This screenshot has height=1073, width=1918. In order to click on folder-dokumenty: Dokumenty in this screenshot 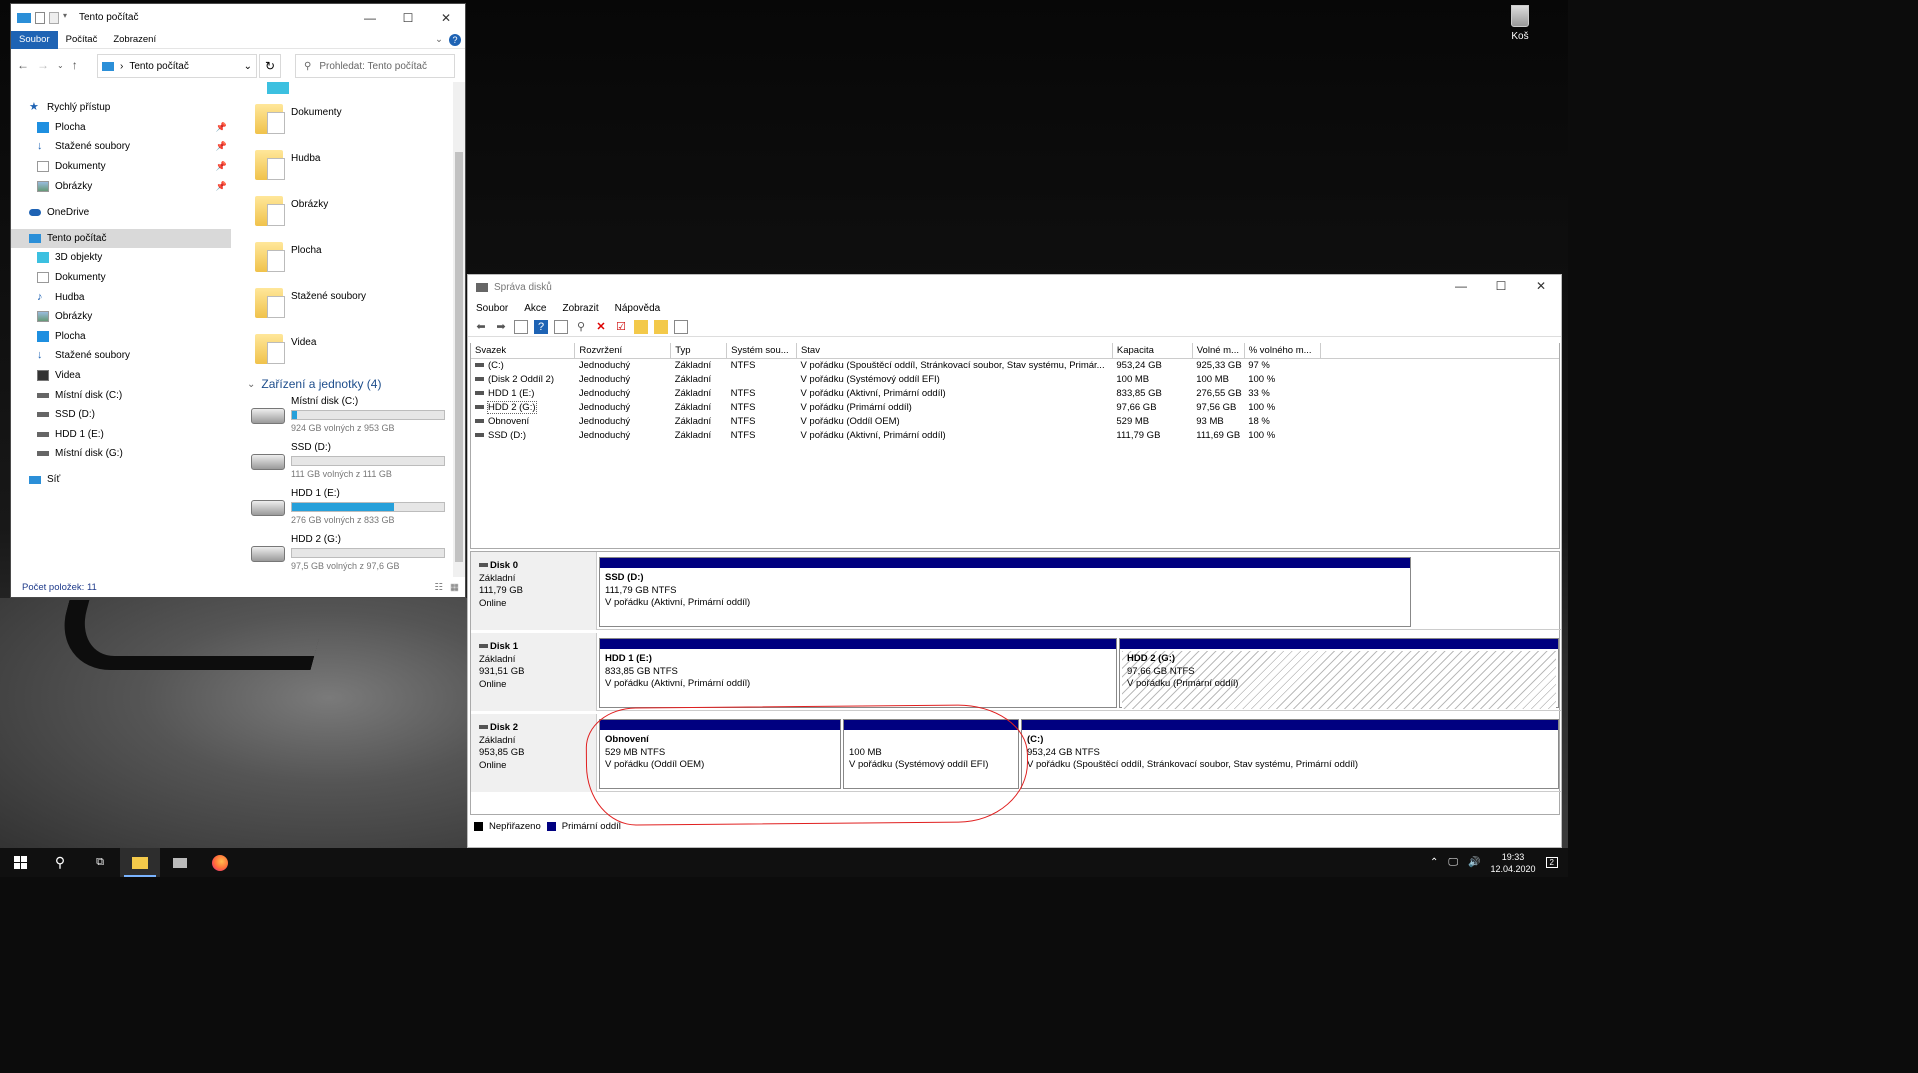, I will do `click(346, 119)`.